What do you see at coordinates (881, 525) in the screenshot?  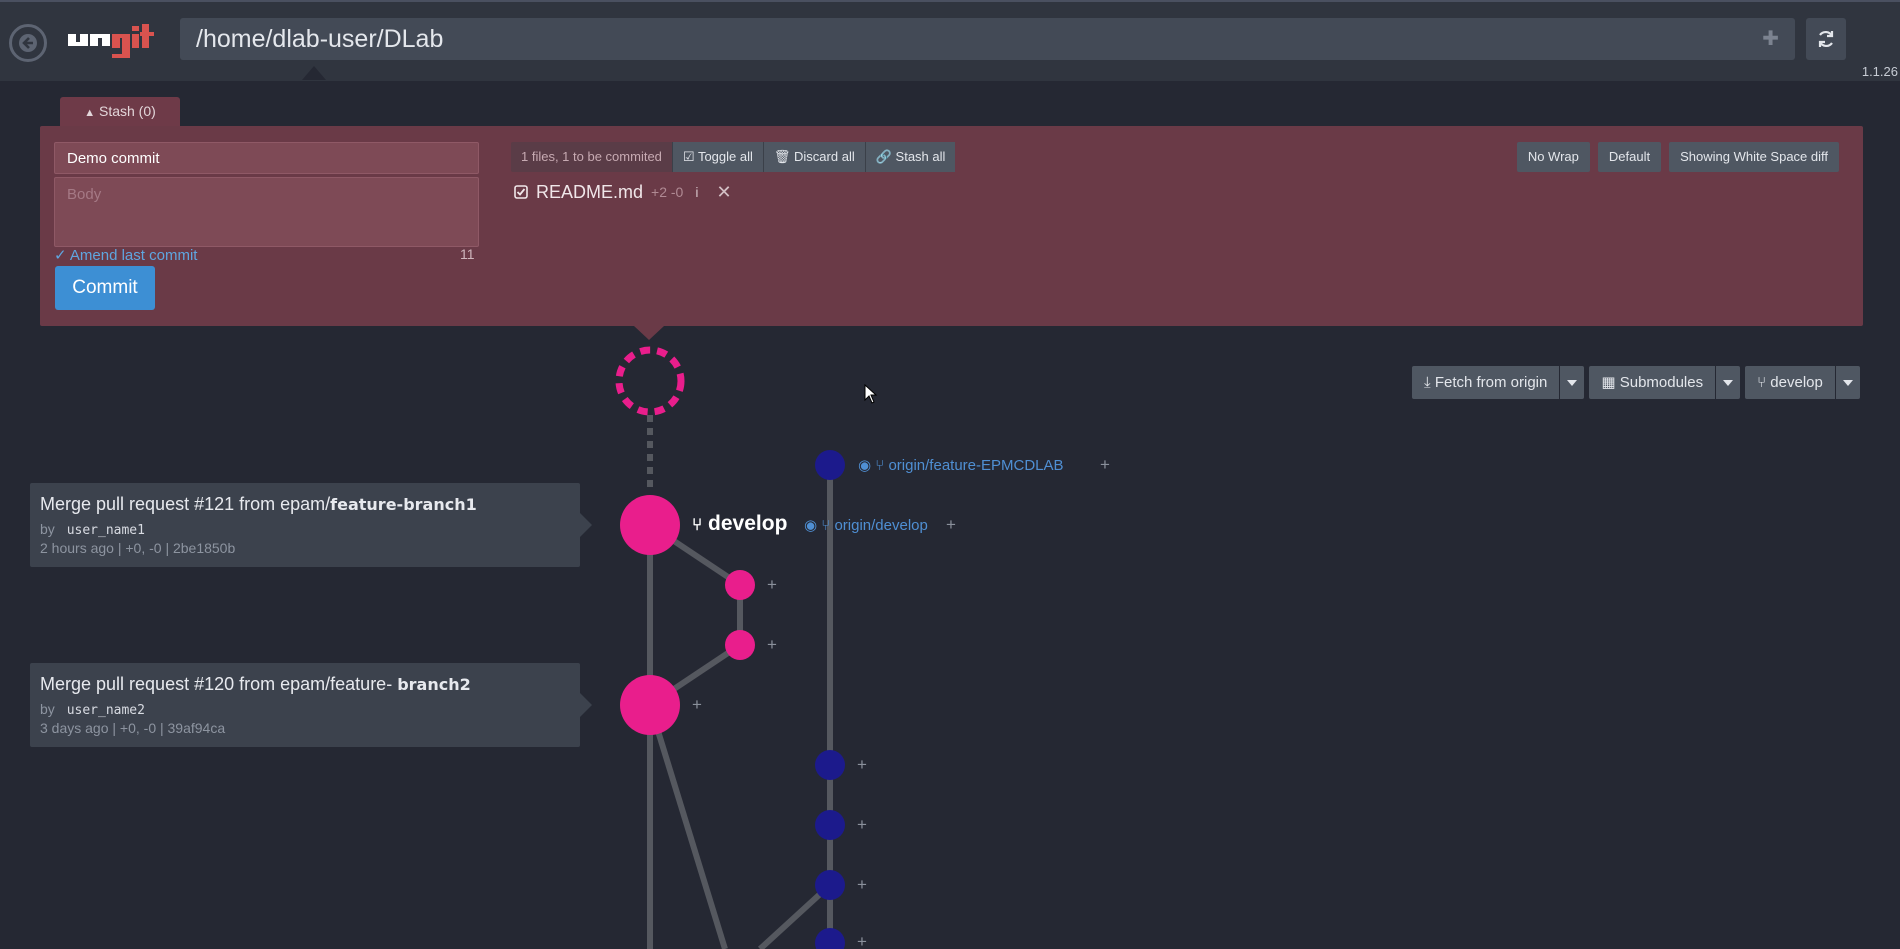 I see `remote-ref-develop-label: origin/develop` at bounding box center [881, 525].